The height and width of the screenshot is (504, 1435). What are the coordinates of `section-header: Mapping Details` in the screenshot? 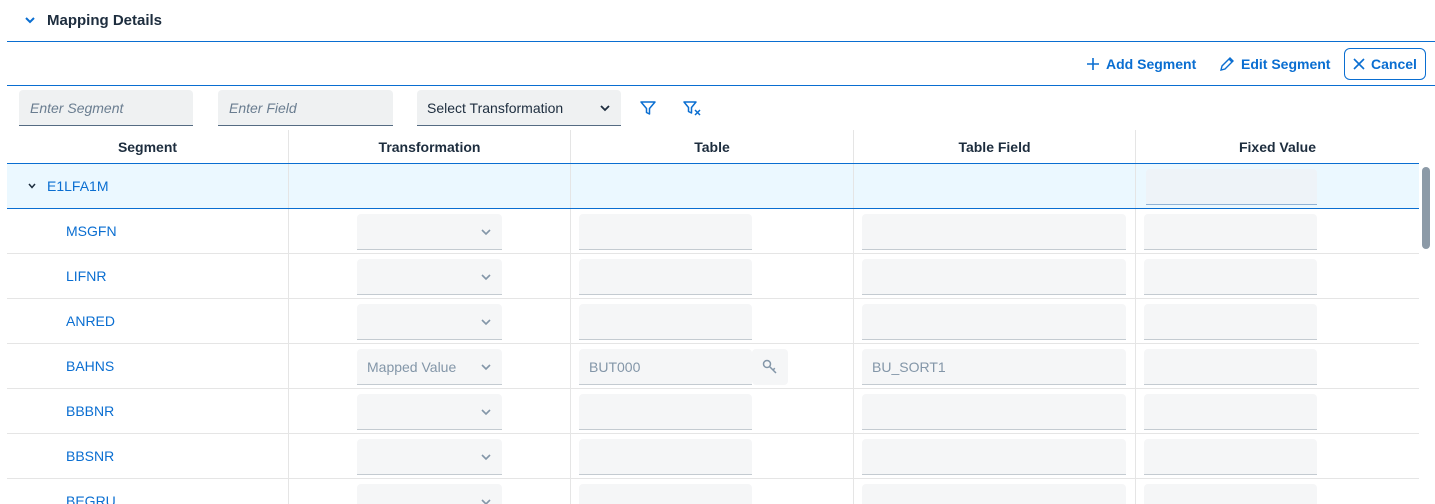 It's located at (717, 20).